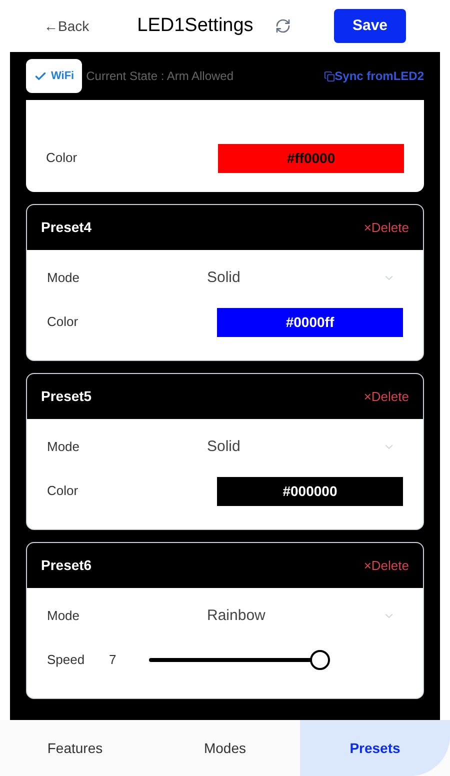 The width and height of the screenshot is (450, 776). What do you see at coordinates (66, 660) in the screenshot?
I see `row-label: Speed` at bounding box center [66, 660].